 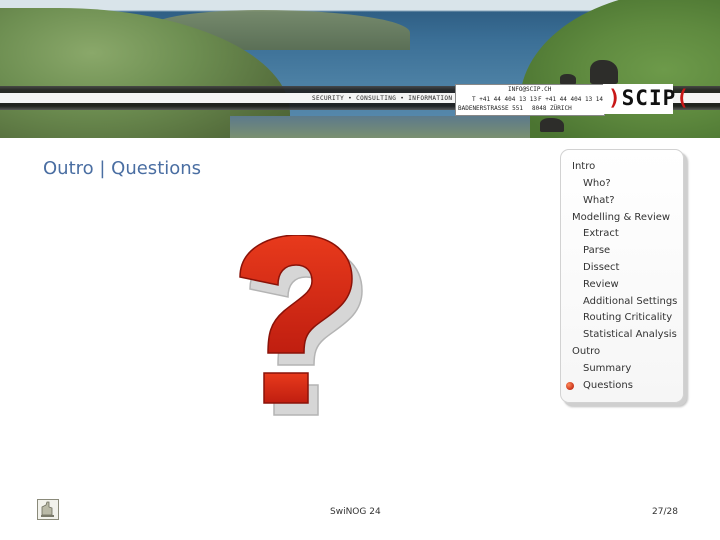 I want to click on company-logo: )SCIP(, so click(x=649, y=98).